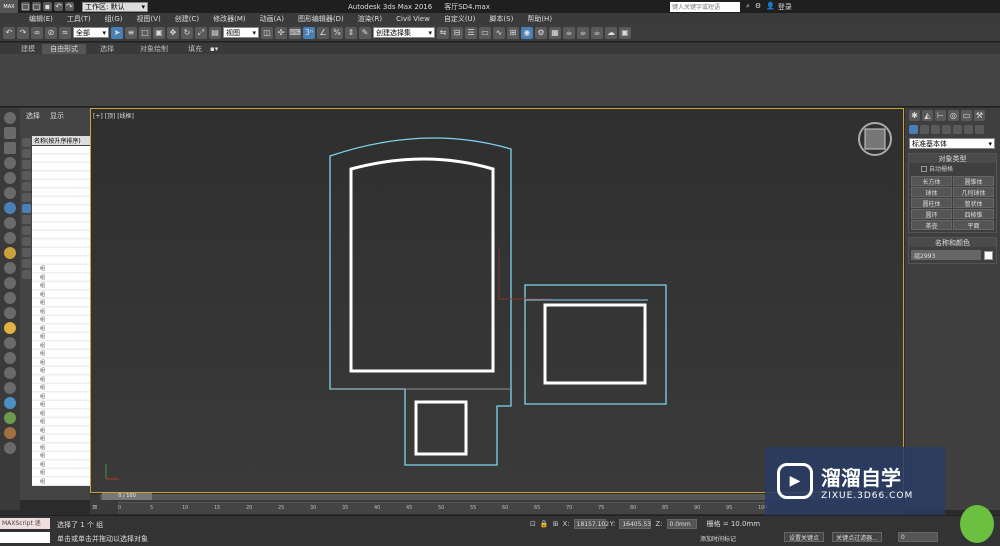 The width and height of the screenshot is (1000, 546). What do you see at coordinates (36, 6) in the screenshot?
I see `open-file-icon: ▢` at bounding box center [36, 6].